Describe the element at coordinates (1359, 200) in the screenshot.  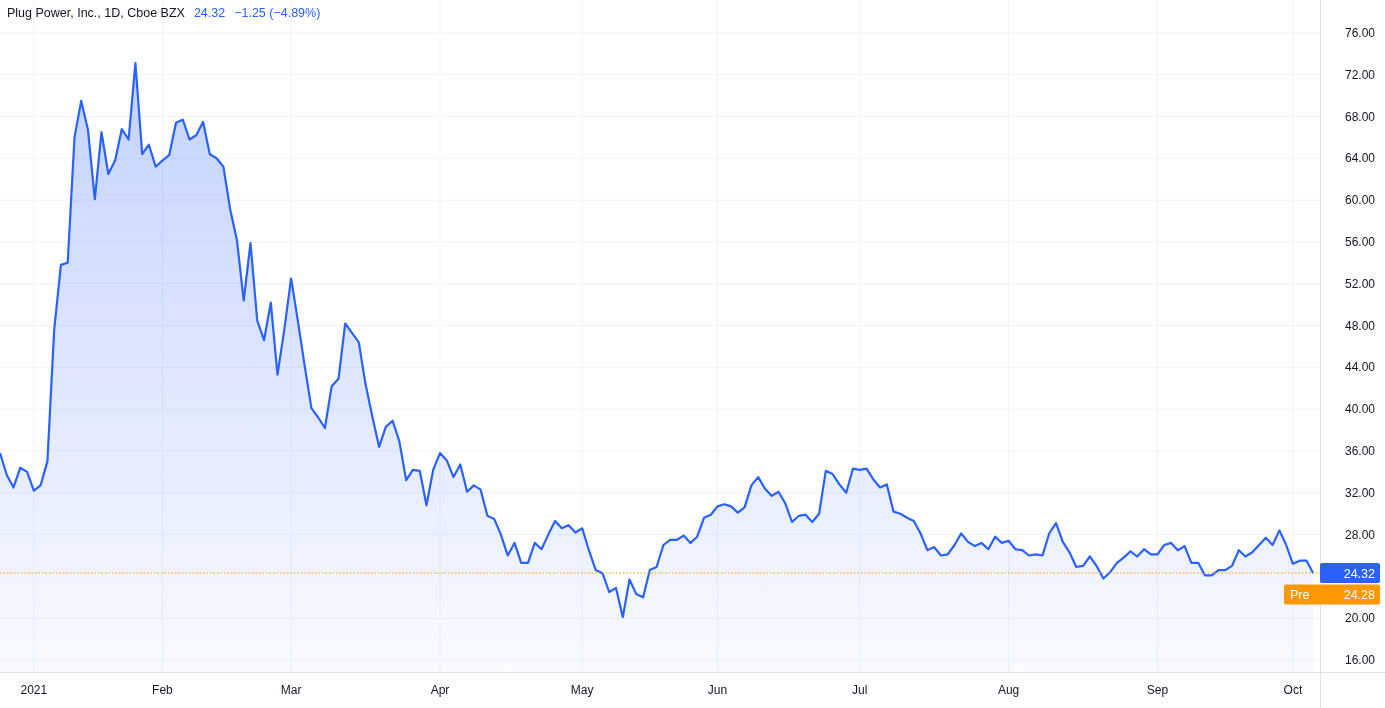
I see `axis-label: 60.00` at that location.